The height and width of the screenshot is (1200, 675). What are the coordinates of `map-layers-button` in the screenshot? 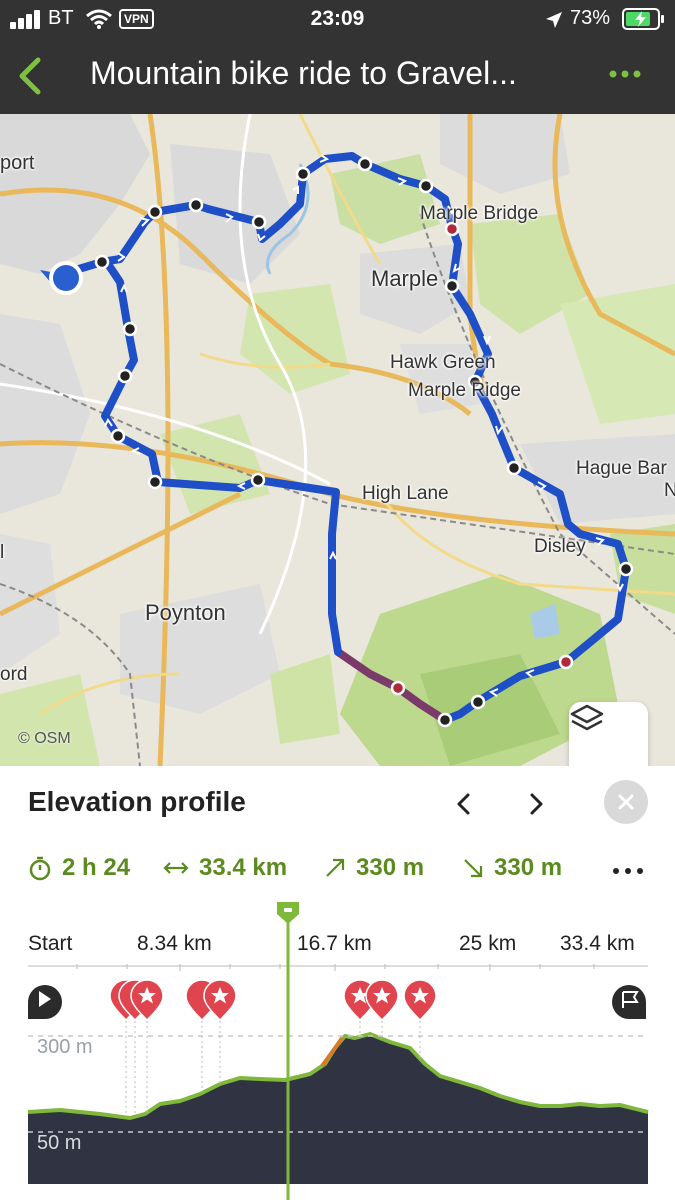 It's located at (608, 734).